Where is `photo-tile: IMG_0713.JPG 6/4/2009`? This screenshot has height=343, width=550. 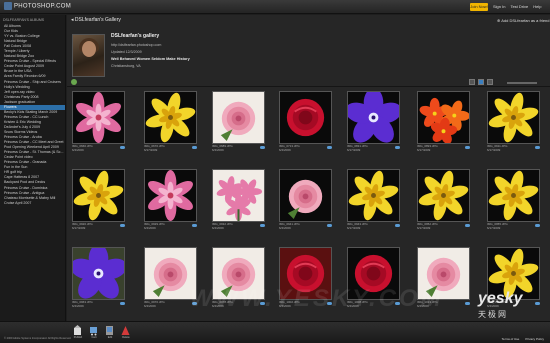
photo-tile: IMG_0713.JPG 6/4/2009 is located at coordinates (305, 121).